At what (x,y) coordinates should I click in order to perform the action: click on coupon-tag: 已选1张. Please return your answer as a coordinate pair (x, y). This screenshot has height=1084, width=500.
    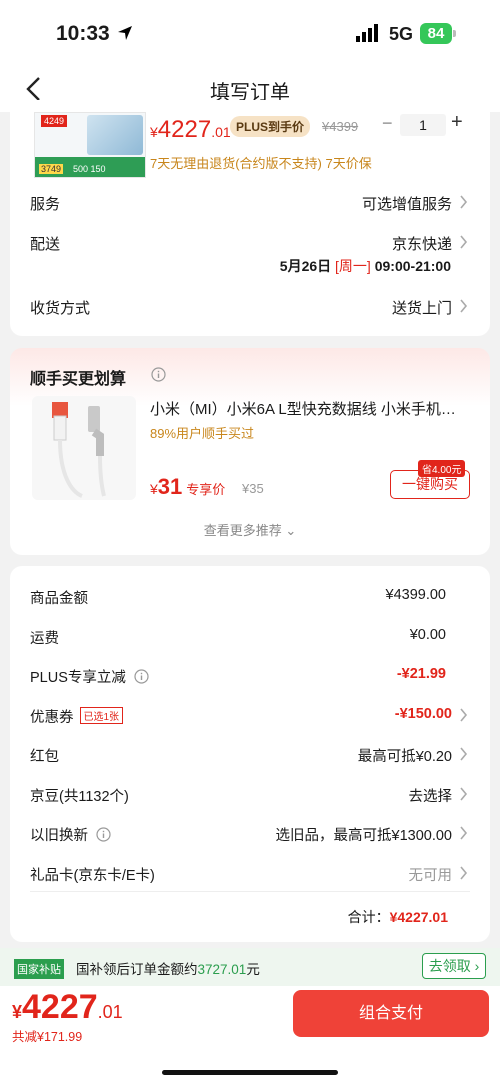
    Looking at the image, I should click on (101, 715).